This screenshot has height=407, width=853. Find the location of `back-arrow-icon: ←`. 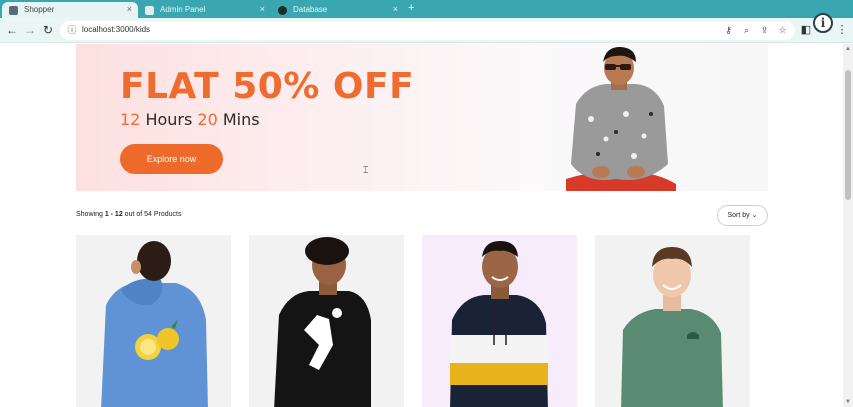

back-arrow-icon: ← is located at coordinates (12, 30).